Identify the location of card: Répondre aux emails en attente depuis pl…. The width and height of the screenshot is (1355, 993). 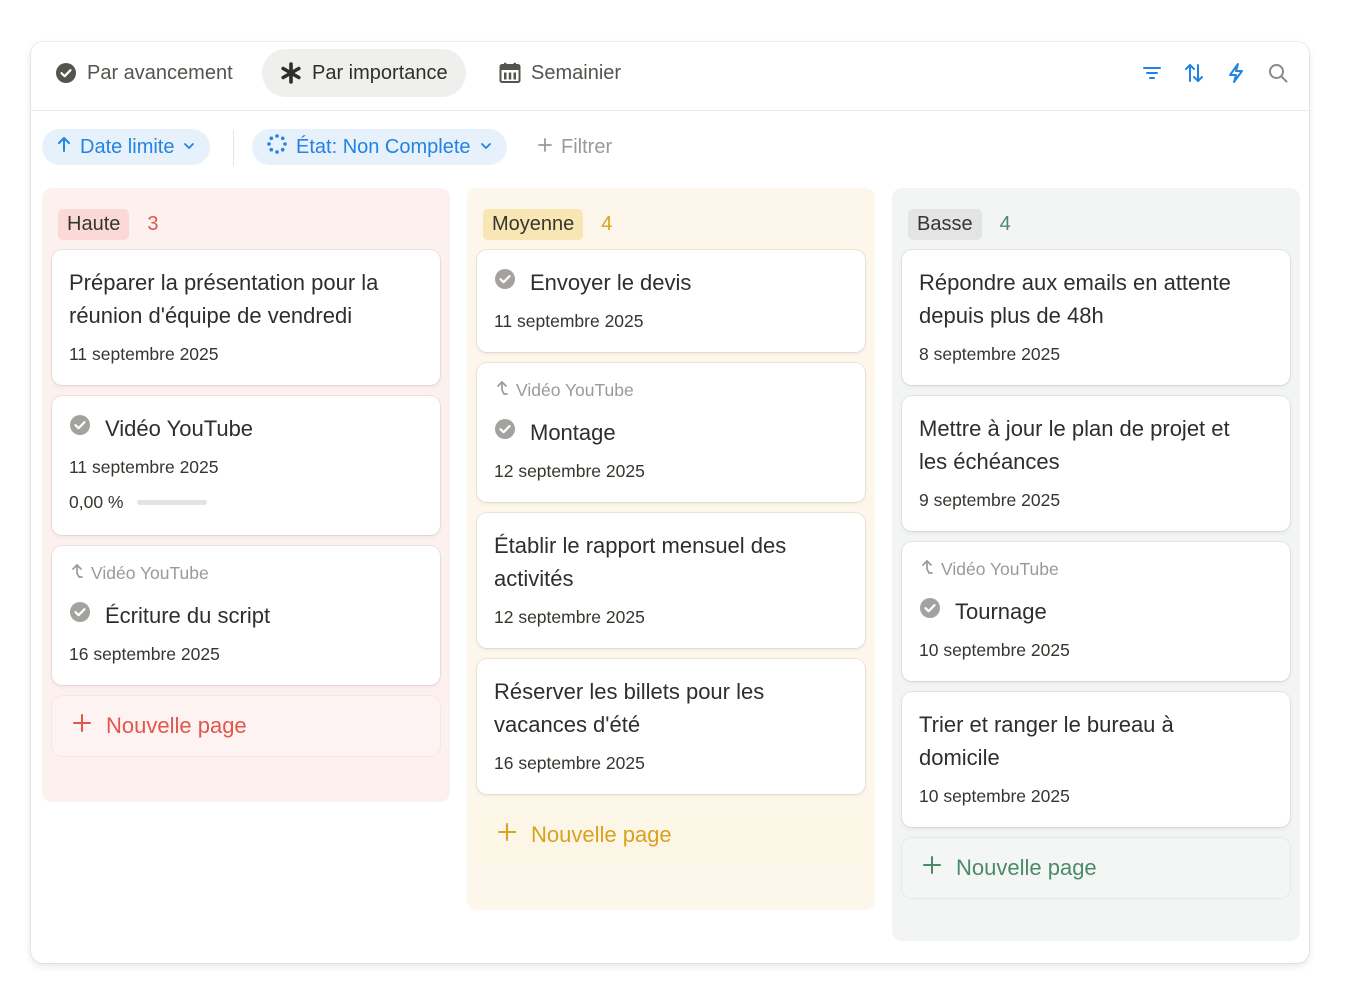
(1096, 317).